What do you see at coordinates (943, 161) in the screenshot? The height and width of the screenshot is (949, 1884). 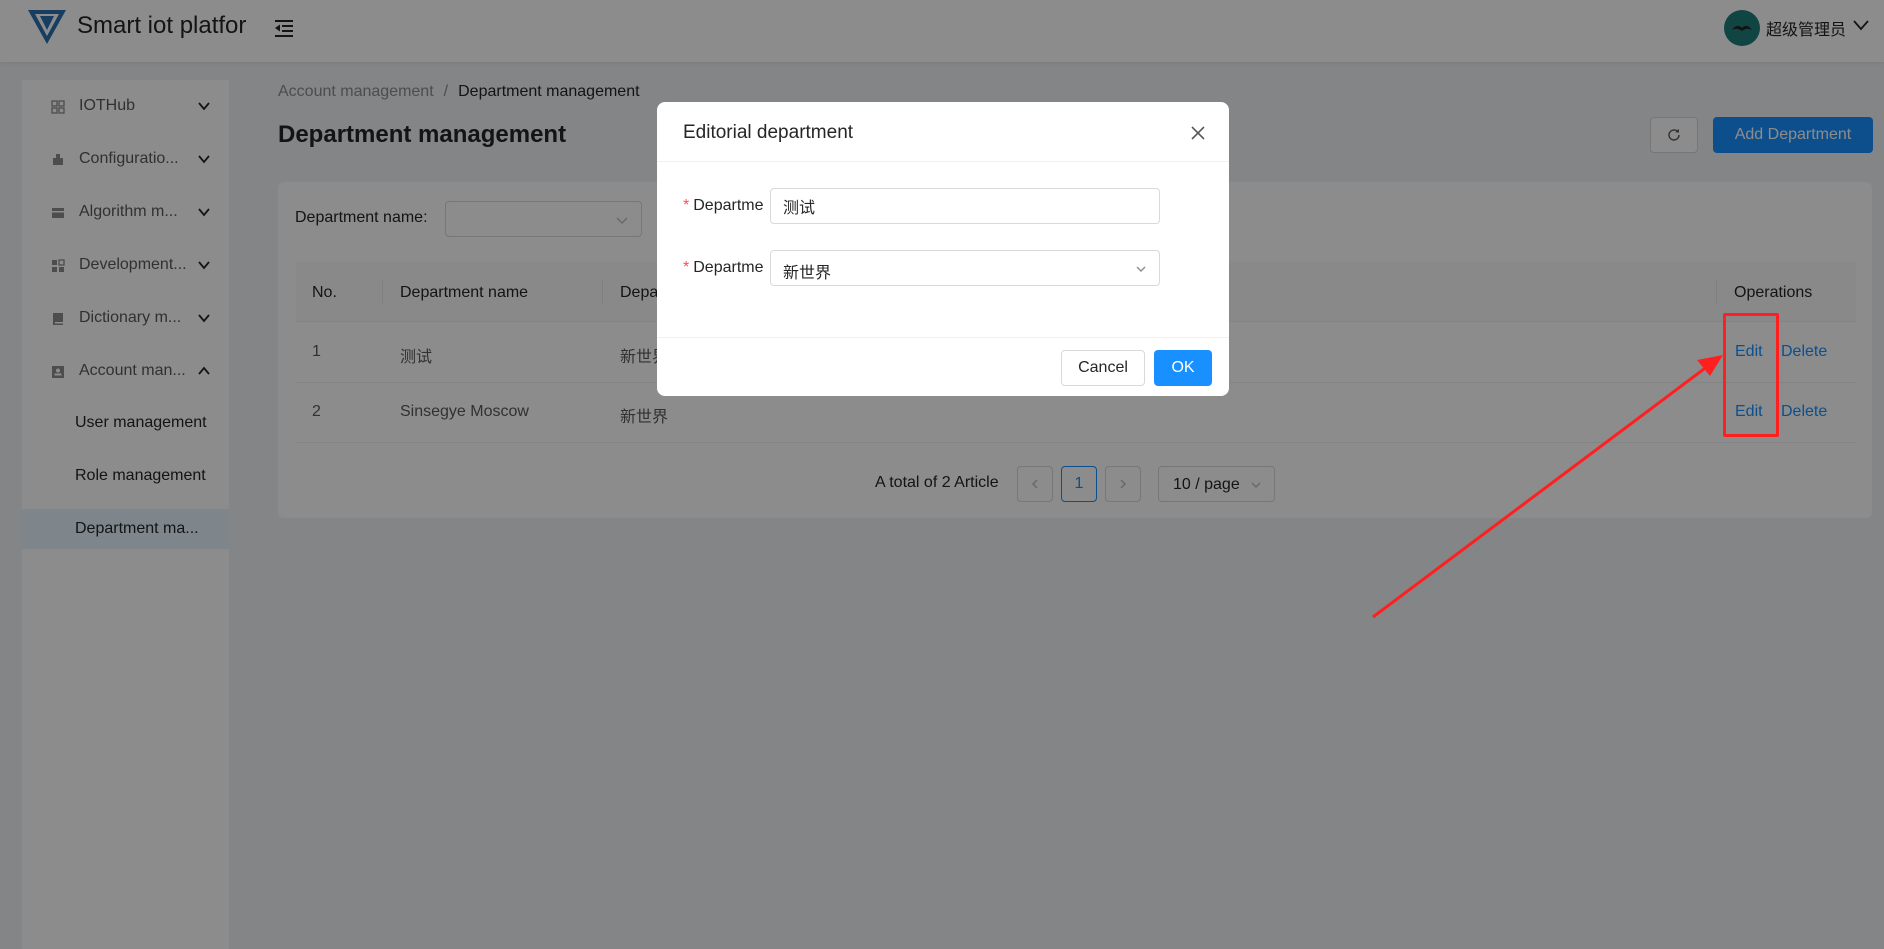 I see `modal-header-divider` at bounding box center [943, 161].